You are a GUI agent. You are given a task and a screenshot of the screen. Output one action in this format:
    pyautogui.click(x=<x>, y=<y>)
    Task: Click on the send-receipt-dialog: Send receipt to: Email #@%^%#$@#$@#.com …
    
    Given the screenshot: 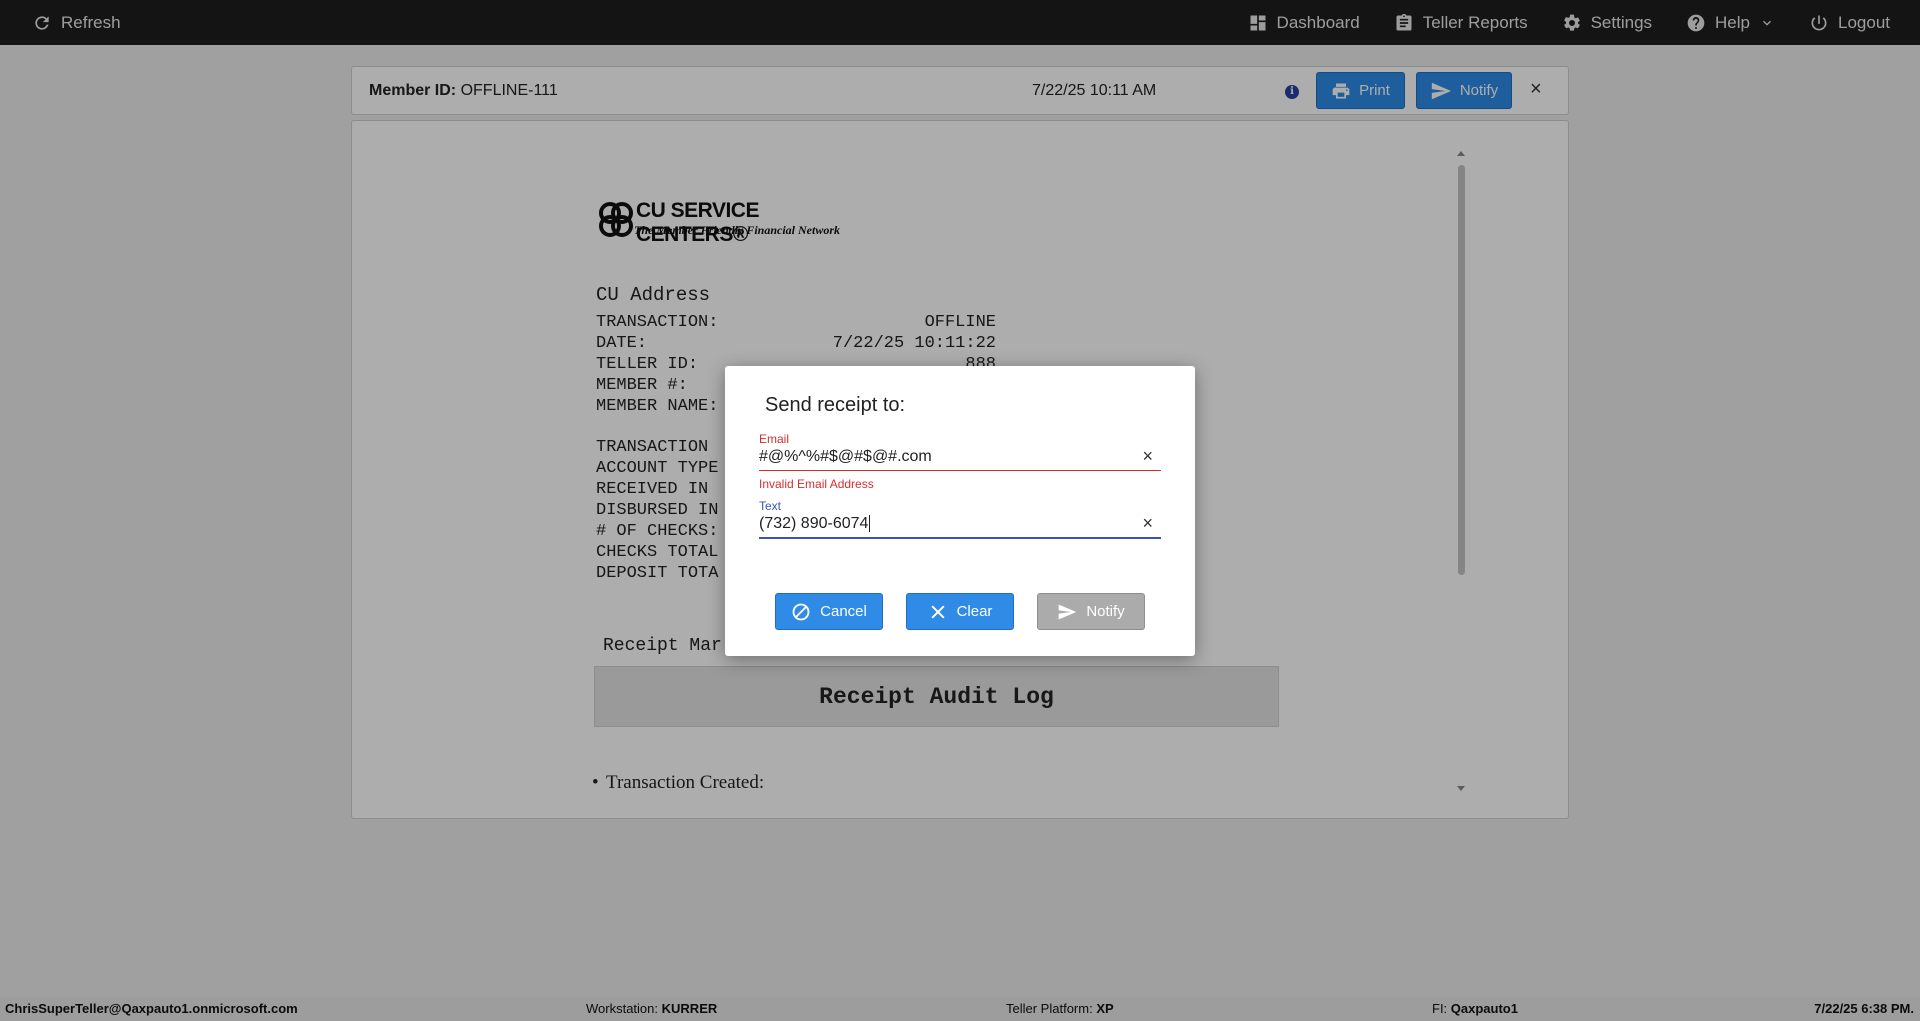 What is the action you would take?
    pyautogui.click(x=960, y=511)
    